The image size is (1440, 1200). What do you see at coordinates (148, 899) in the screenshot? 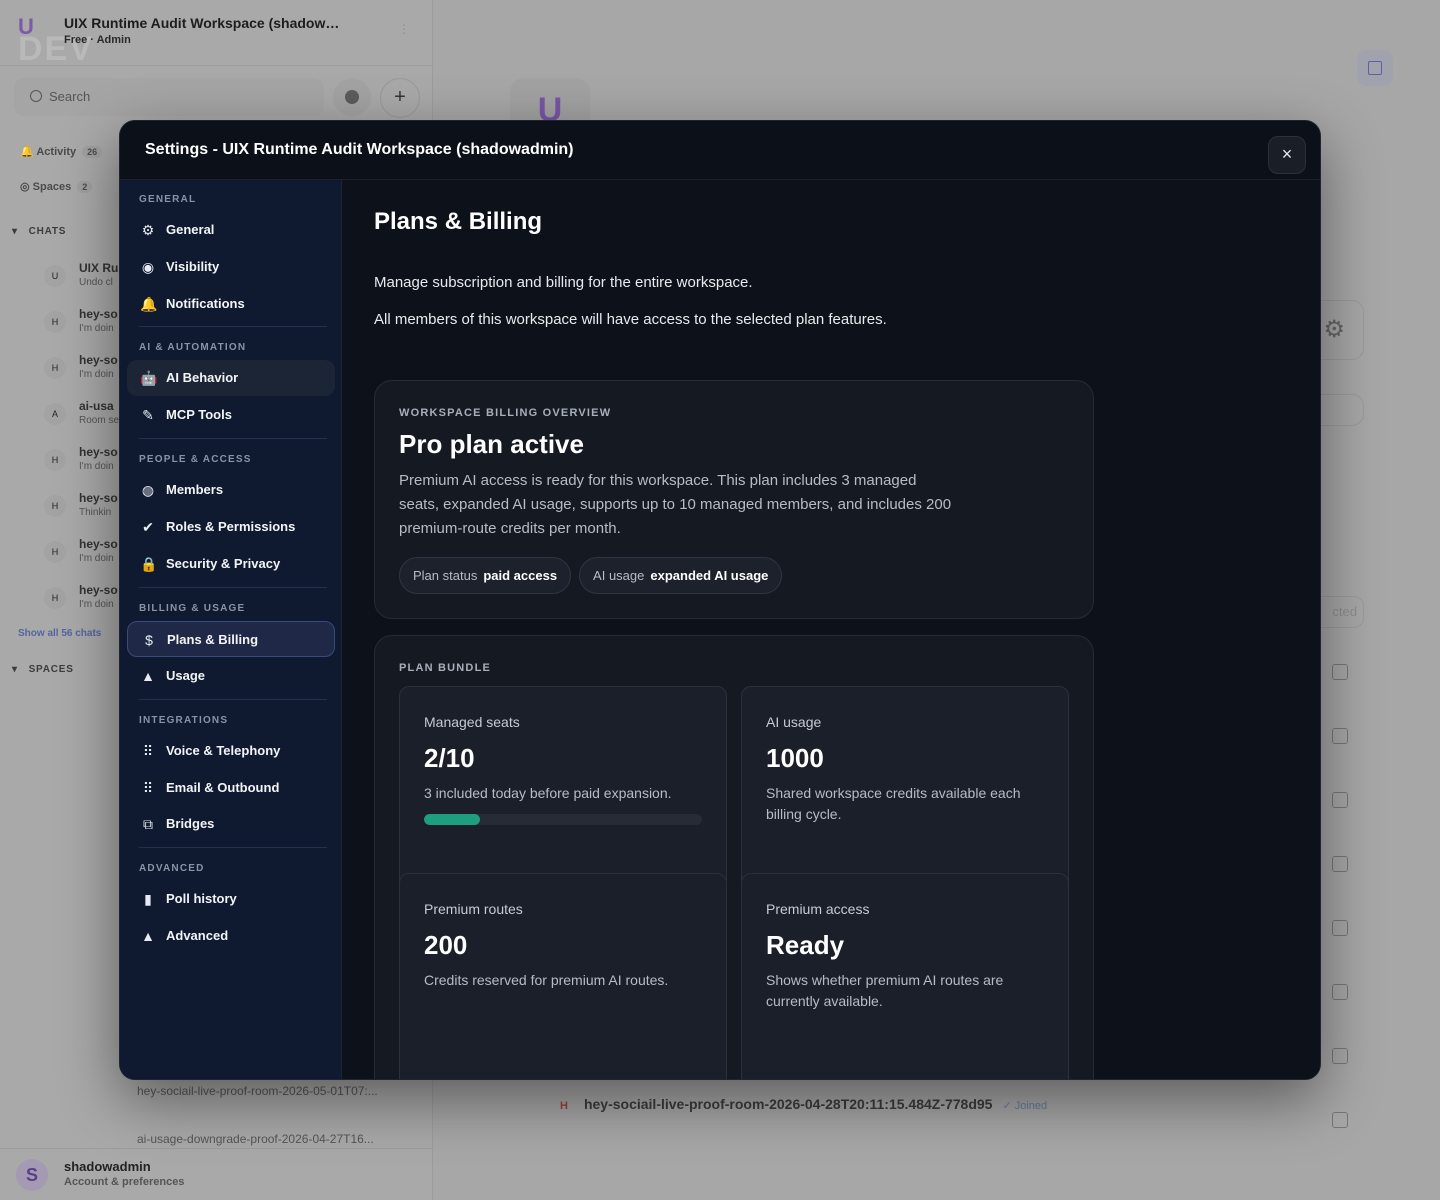
I see `bar-chart-icon: ▮` at bounding box center [148, 899].